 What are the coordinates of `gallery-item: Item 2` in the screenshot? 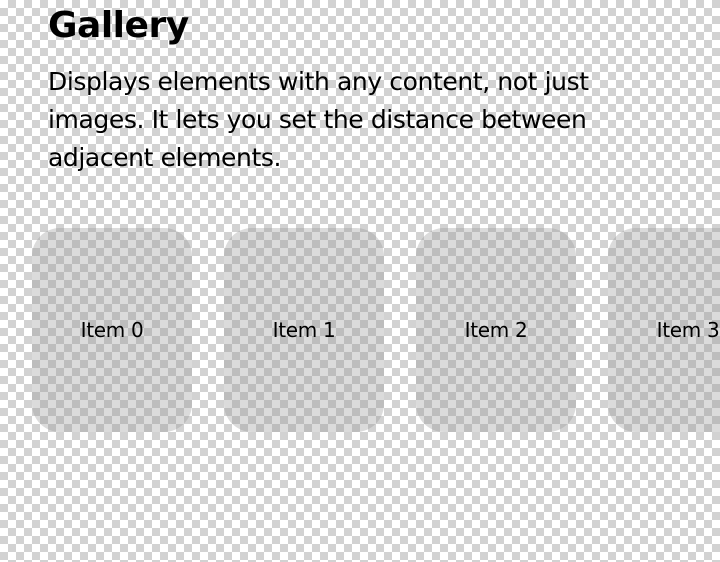 It's located at (496, 330).